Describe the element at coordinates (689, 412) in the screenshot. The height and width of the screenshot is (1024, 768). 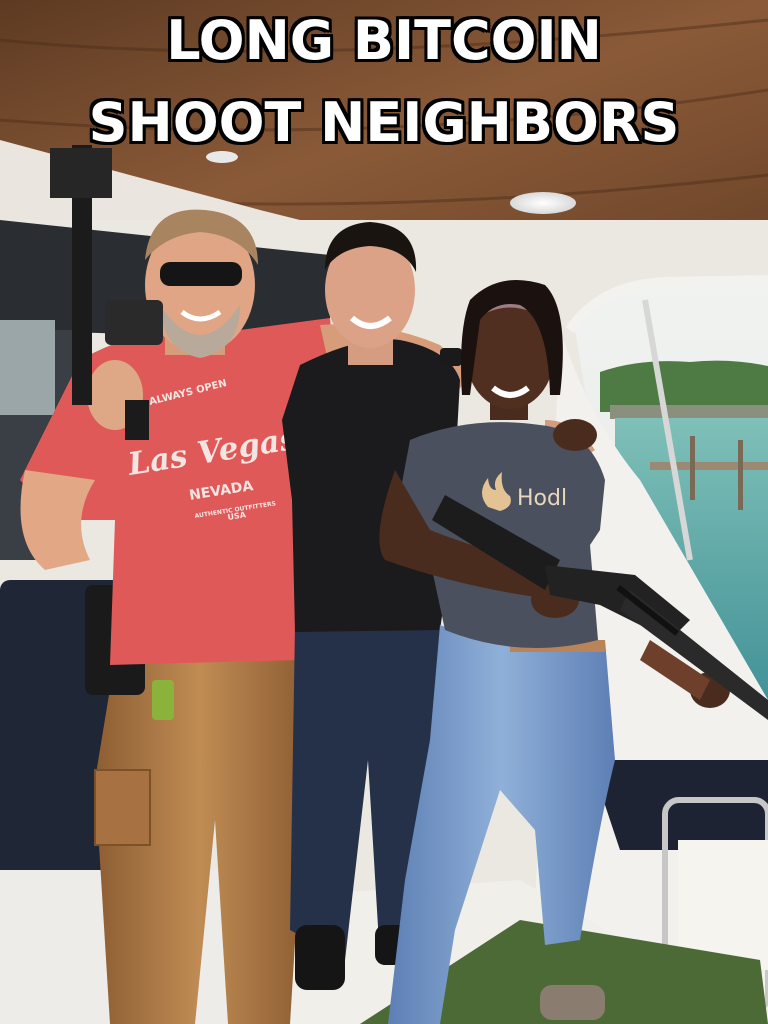
I see `island-shore` at that location.